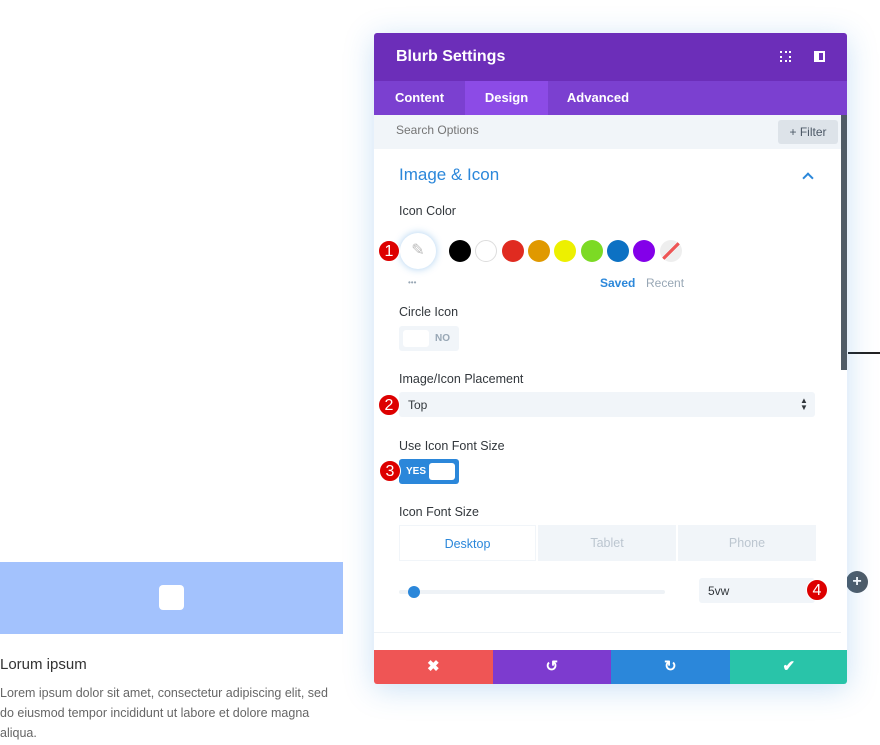 The height and width of the screenshot is (745, 880). I want to click on swatch-black, so click(460, 251).